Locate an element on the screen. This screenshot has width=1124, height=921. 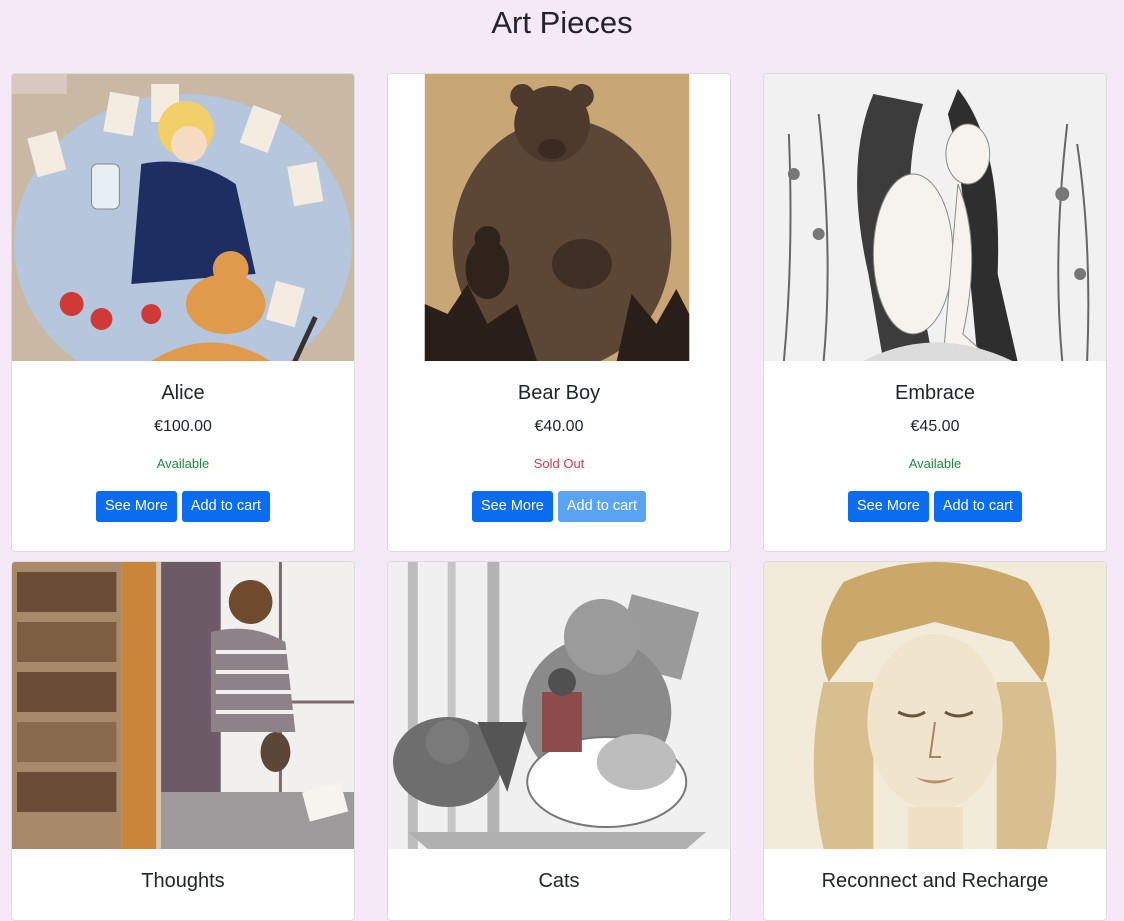
art-card-thoughts: Thoughts is located at coordinates (183, 741).